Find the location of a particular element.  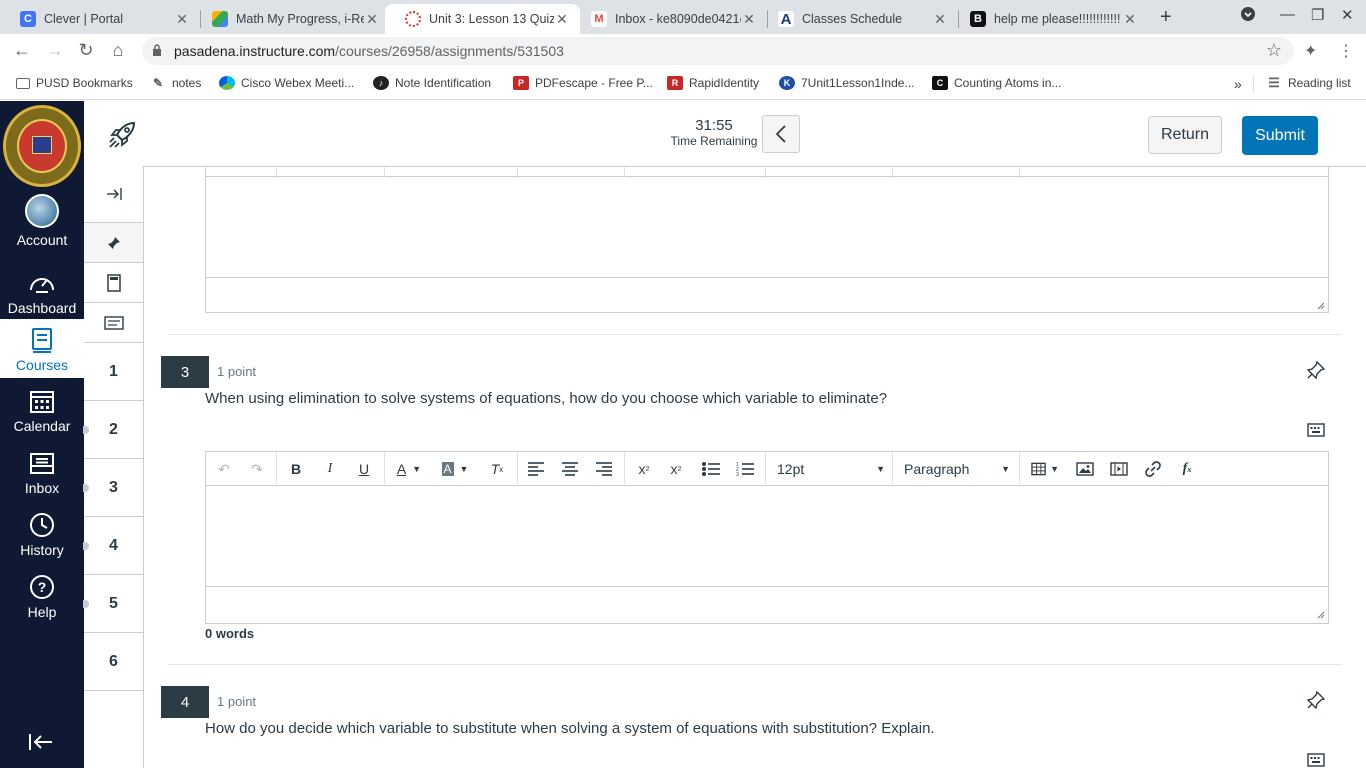

font-size-select: 12pt ▼ is located at coordinates (831, 469).